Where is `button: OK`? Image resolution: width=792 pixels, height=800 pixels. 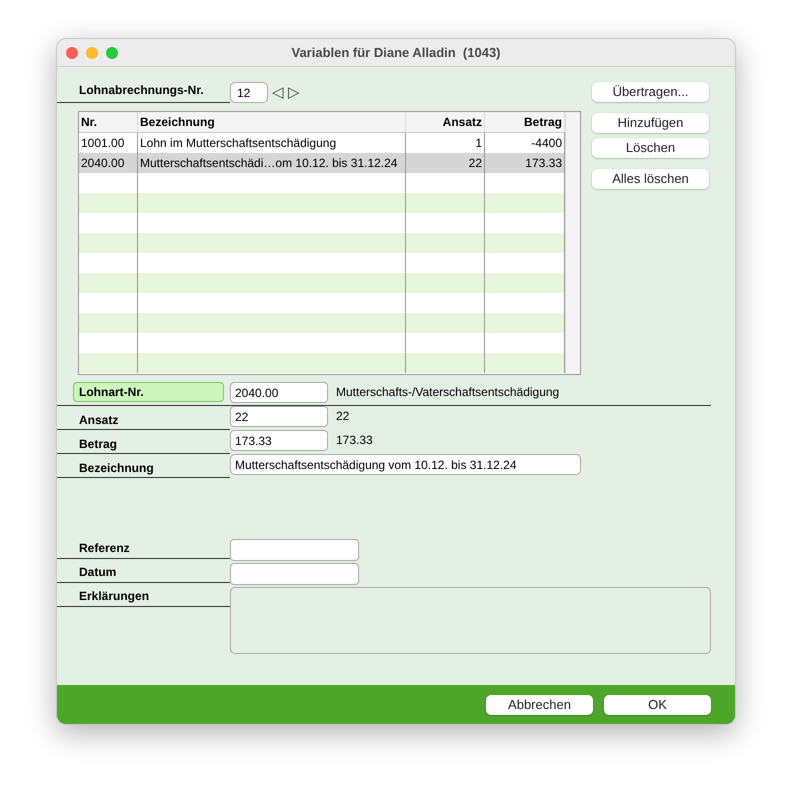 button: OK is located at coordinates (657, 704).